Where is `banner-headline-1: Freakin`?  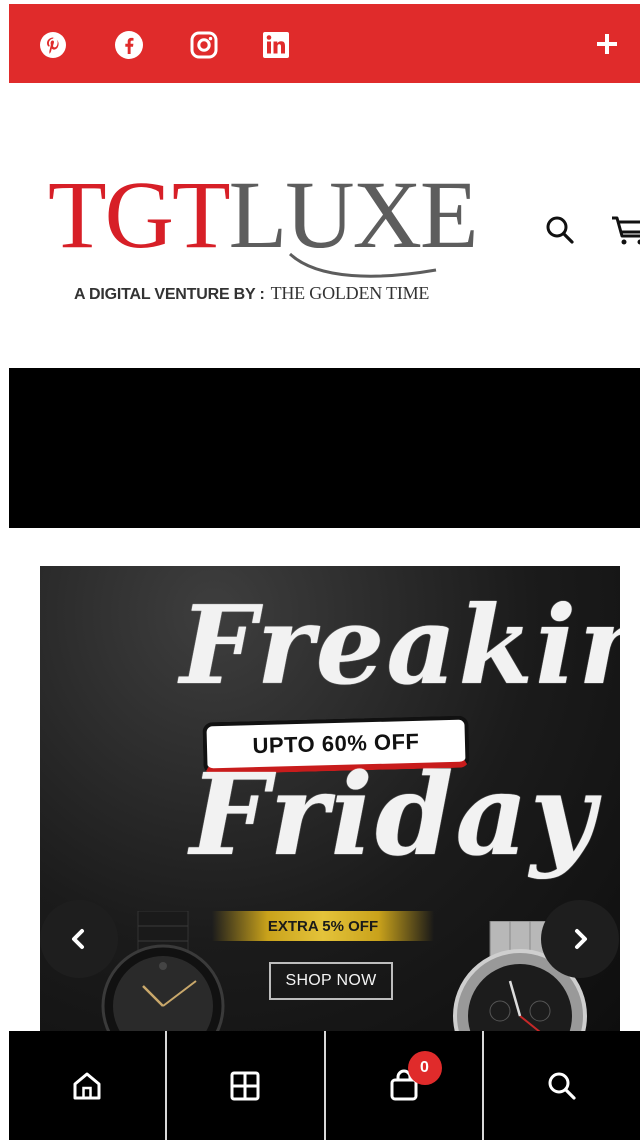
banner-headline-1: Freakin is located at coordinates (400, 646).